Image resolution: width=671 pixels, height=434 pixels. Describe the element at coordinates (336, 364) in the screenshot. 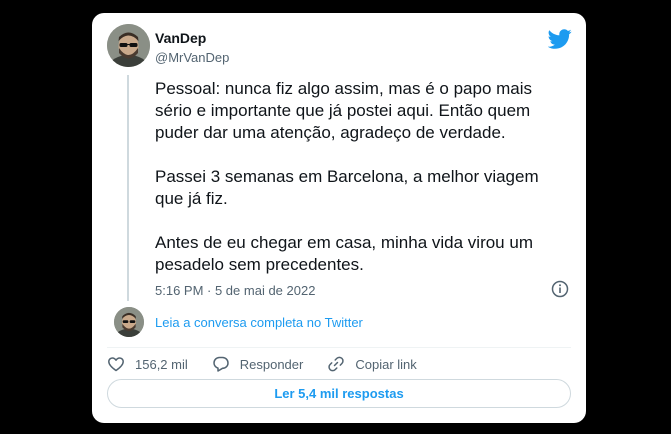

I see `link-icon` at that location.